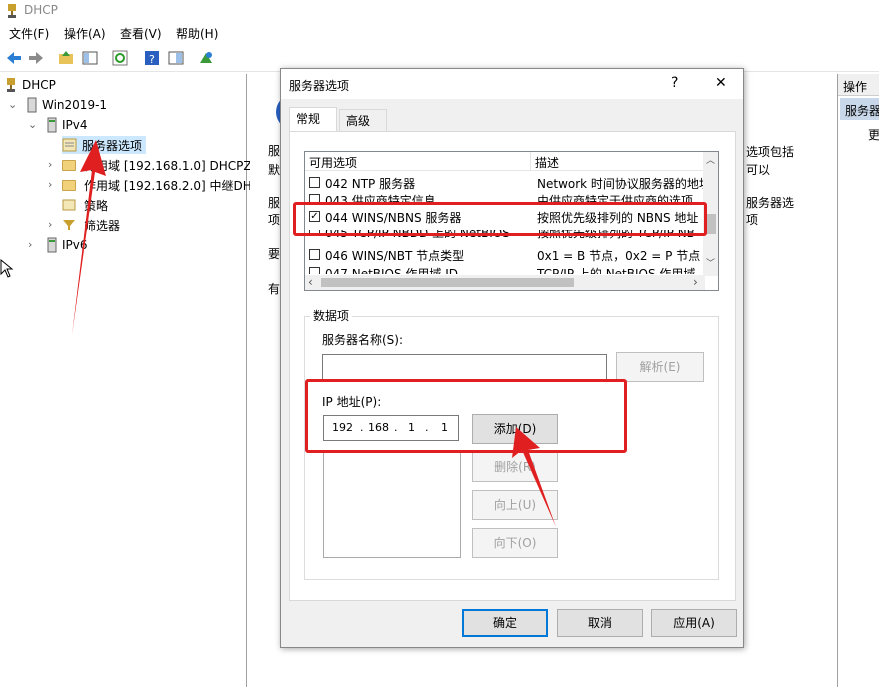 The image size is (879, 687). Describe the element at coordinates (505, 623) in the screenshot. I see `ok-button: 确定` at that location.